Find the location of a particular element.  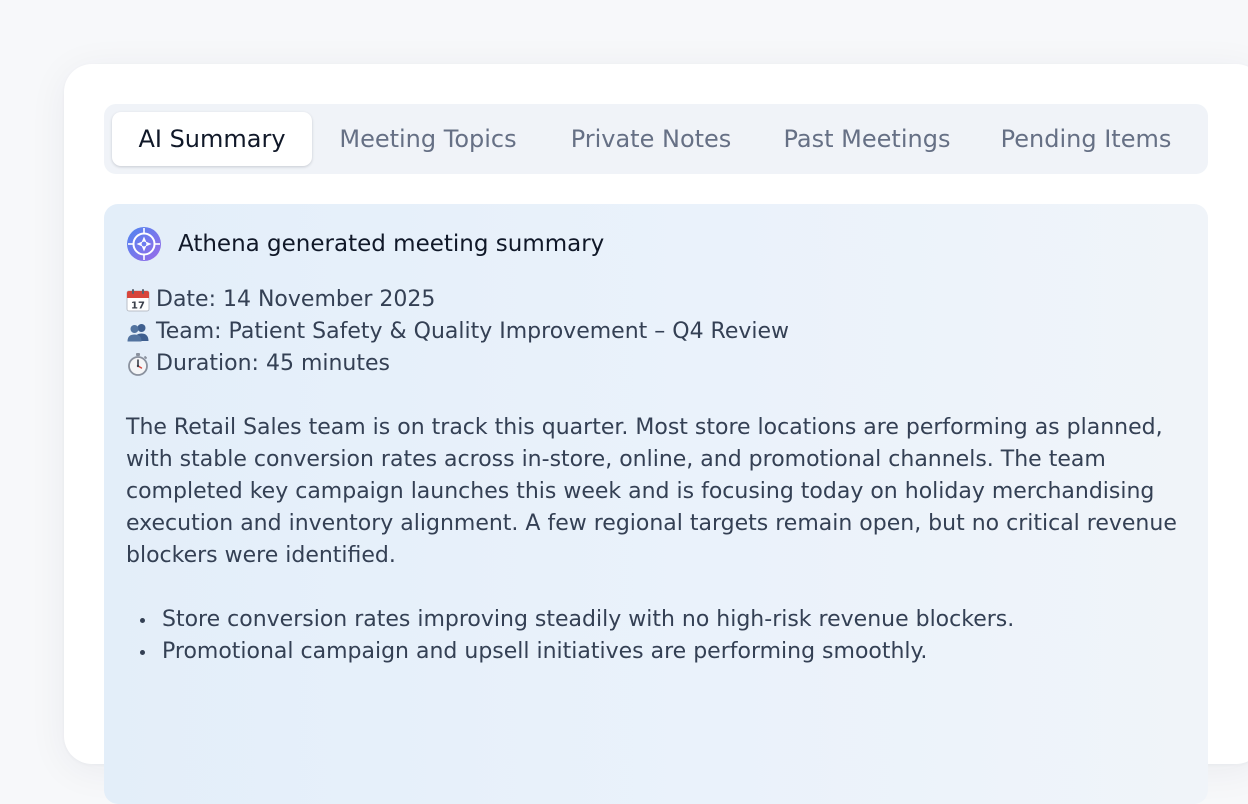

meta-duration: Duration: 45 minutes is located at coordinates (656, 364).